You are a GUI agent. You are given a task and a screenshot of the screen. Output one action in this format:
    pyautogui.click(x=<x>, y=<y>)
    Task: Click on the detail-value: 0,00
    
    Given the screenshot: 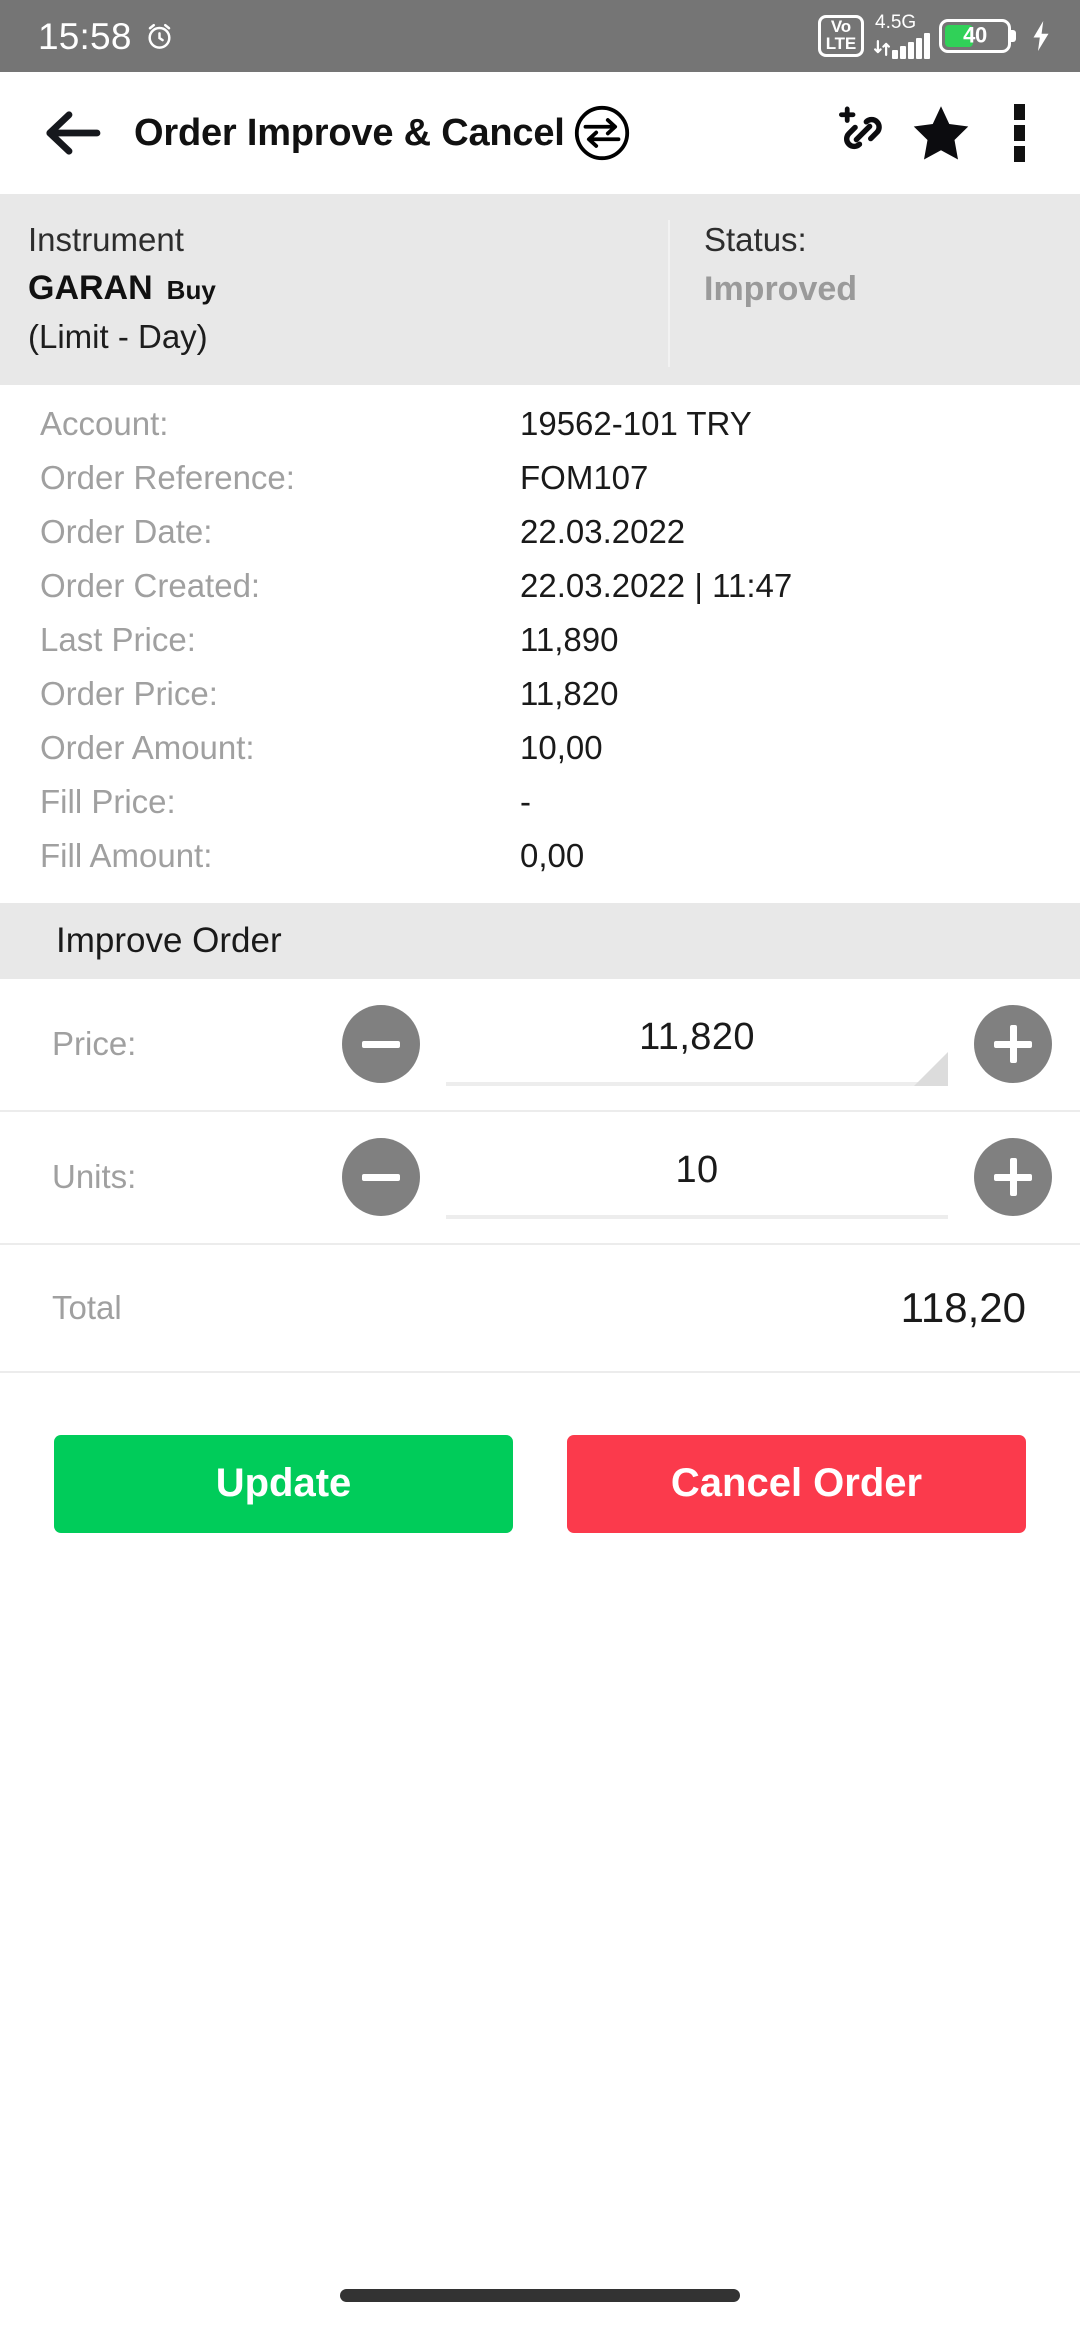 What is the action you would take?
    pyautogui.click(x=552, y=855)
    